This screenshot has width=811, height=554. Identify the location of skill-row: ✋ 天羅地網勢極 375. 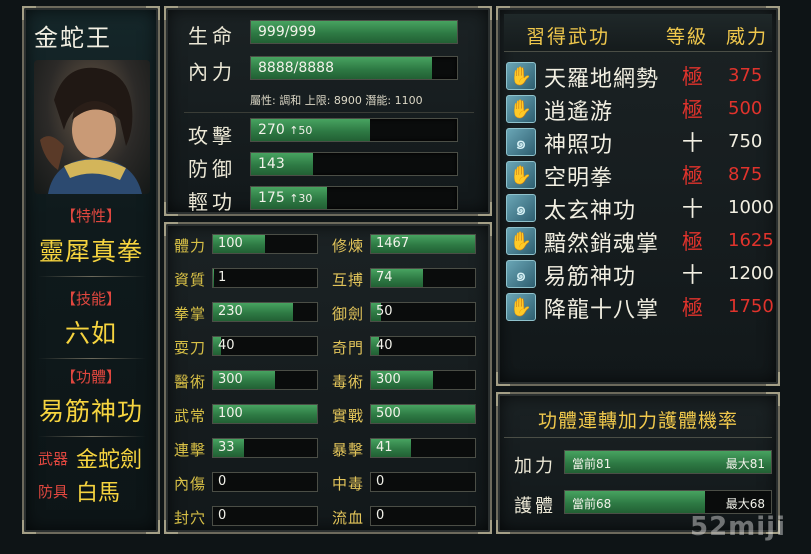
(638, 76).